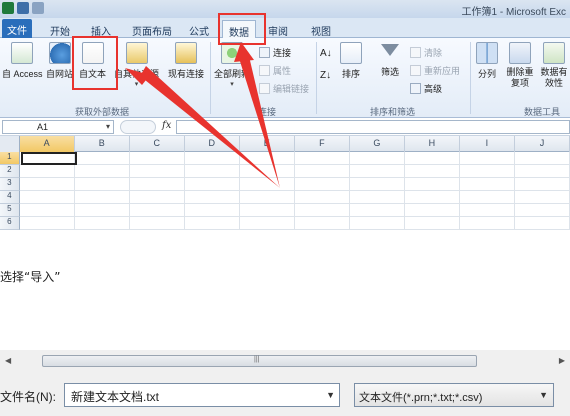 Image resolution: width=570 pixels, height=416 pixels. I want to click on filename-input: 新建文本文档.txt ▼, so click(202, 395).